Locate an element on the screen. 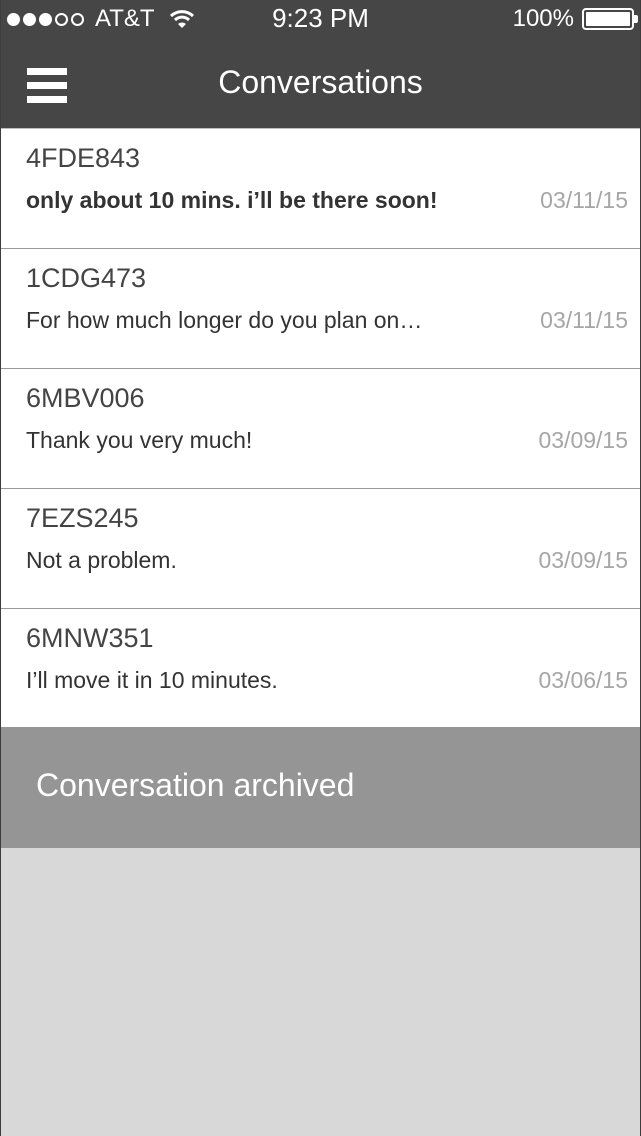  battery-percent: 100% is located at coordinates (543, 18).